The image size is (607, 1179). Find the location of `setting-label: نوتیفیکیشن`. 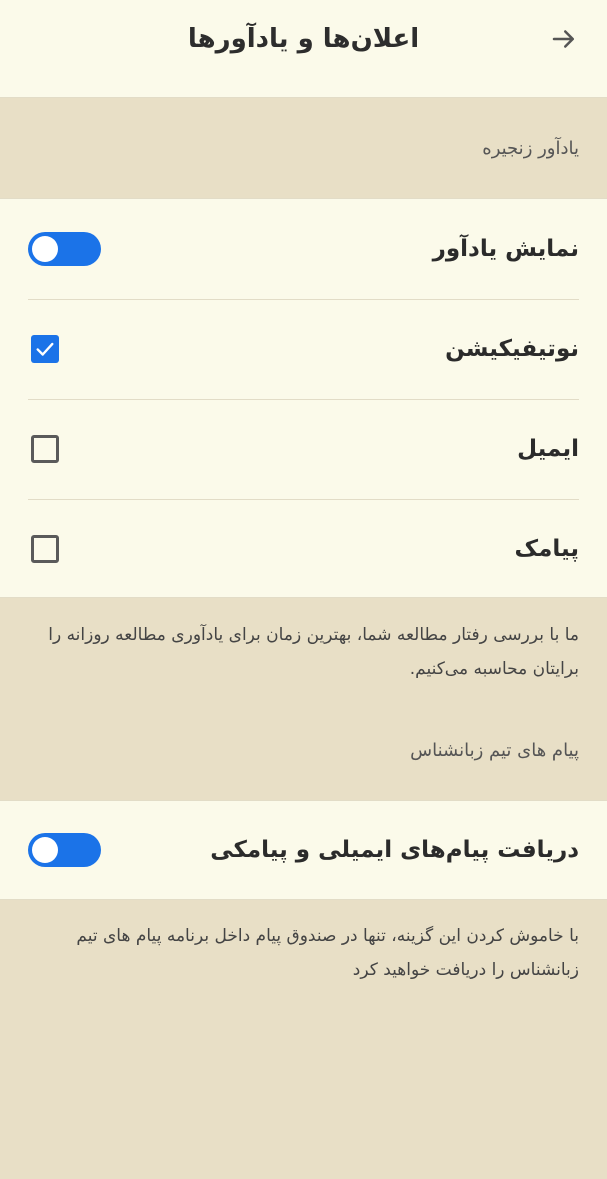

setting-label: نوتیفیکیشن is located at coordinates (512, 349).